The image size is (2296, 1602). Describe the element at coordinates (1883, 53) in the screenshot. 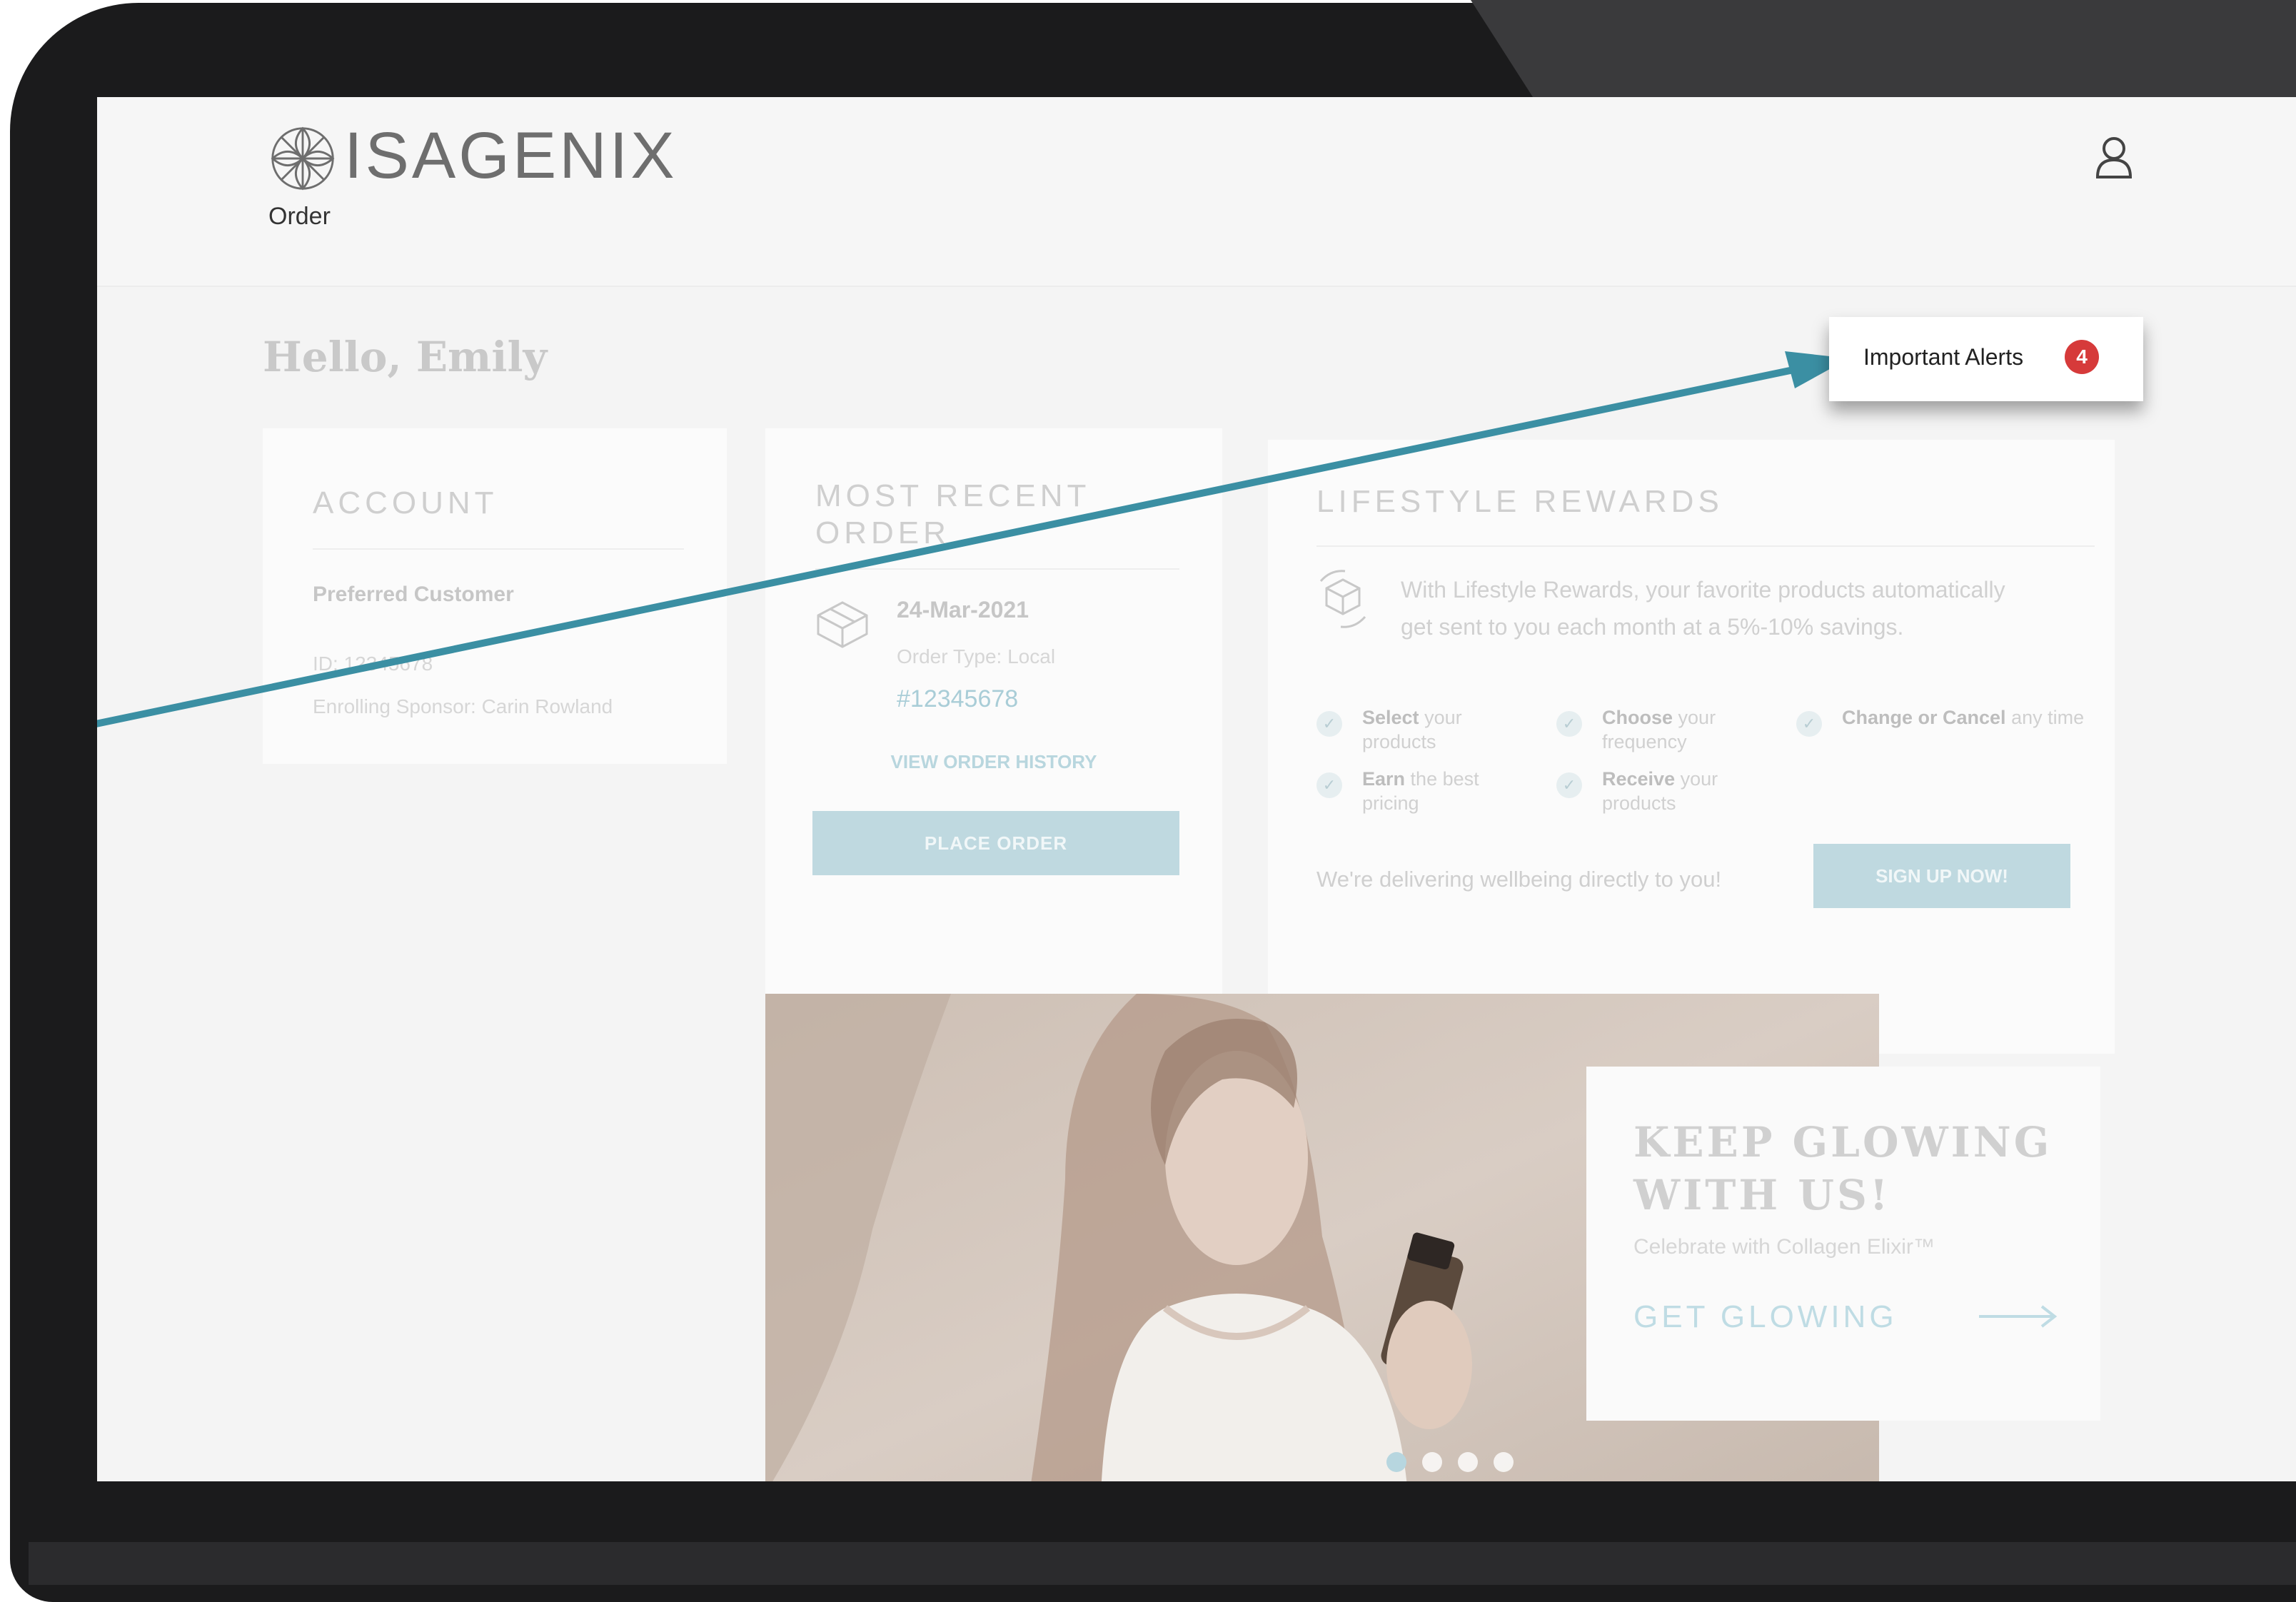

I see `laptop-frame-highlight` at that location.